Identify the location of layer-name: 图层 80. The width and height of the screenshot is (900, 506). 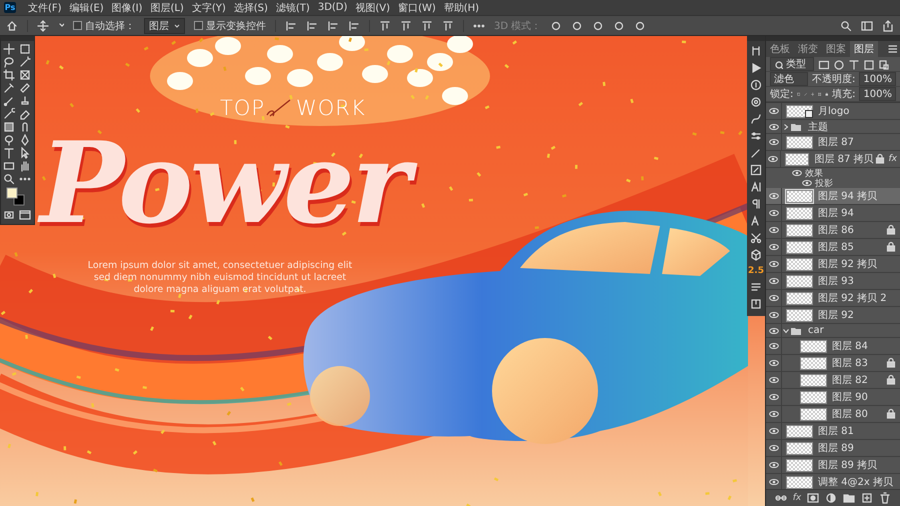
(850, 414).